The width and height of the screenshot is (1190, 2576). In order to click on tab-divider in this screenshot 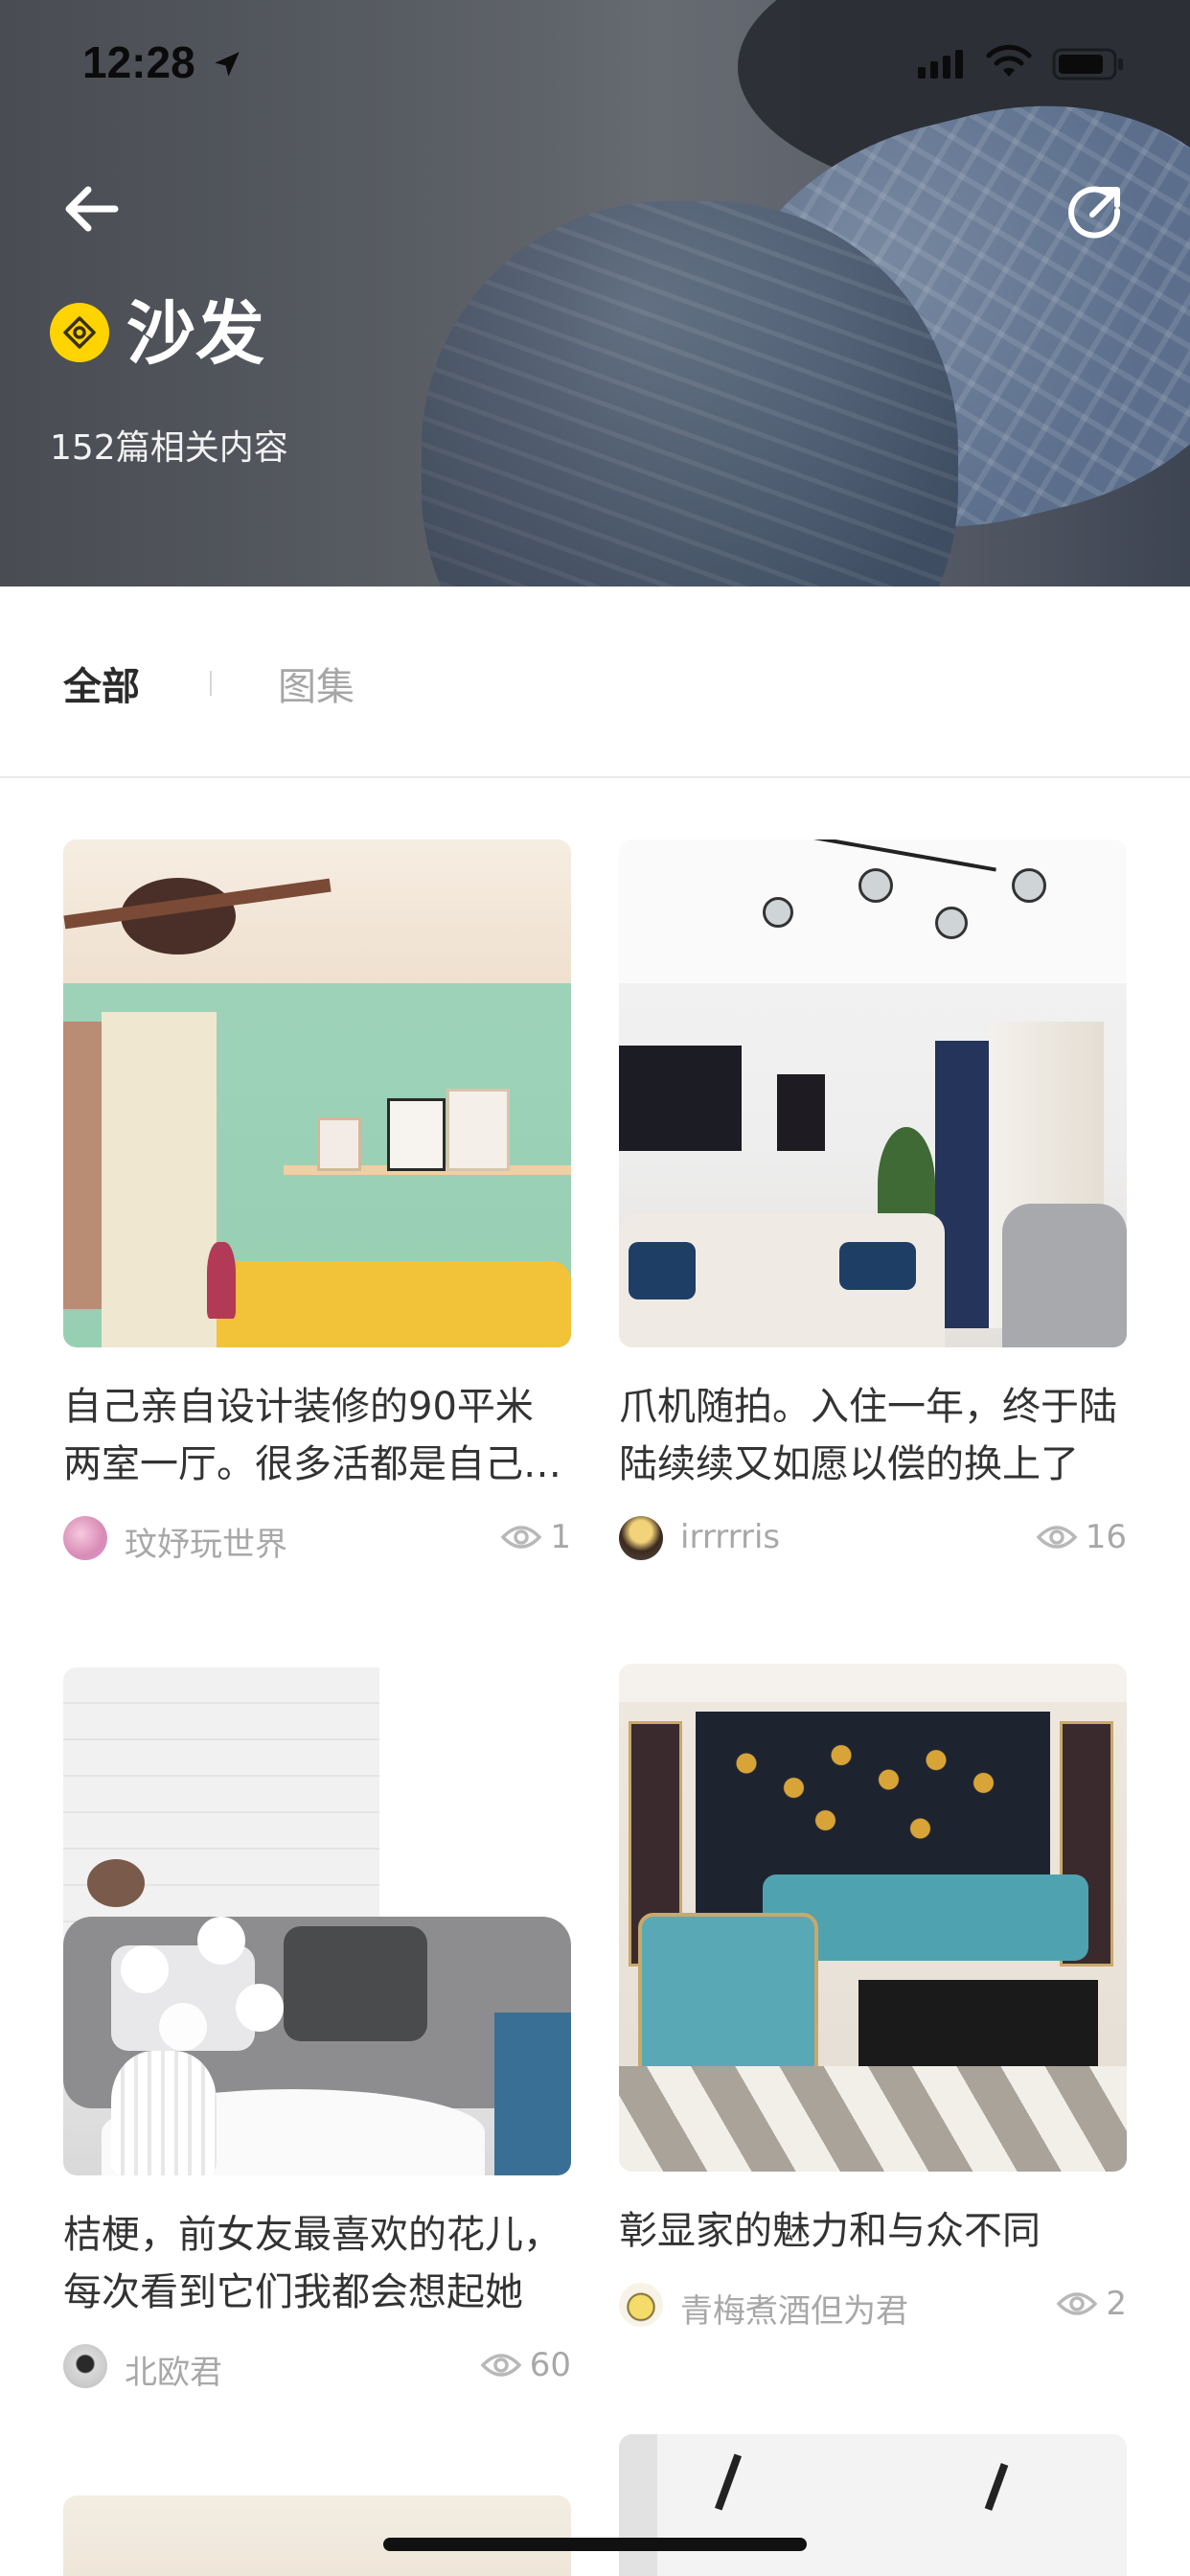, I will do `click(211, 683)`.